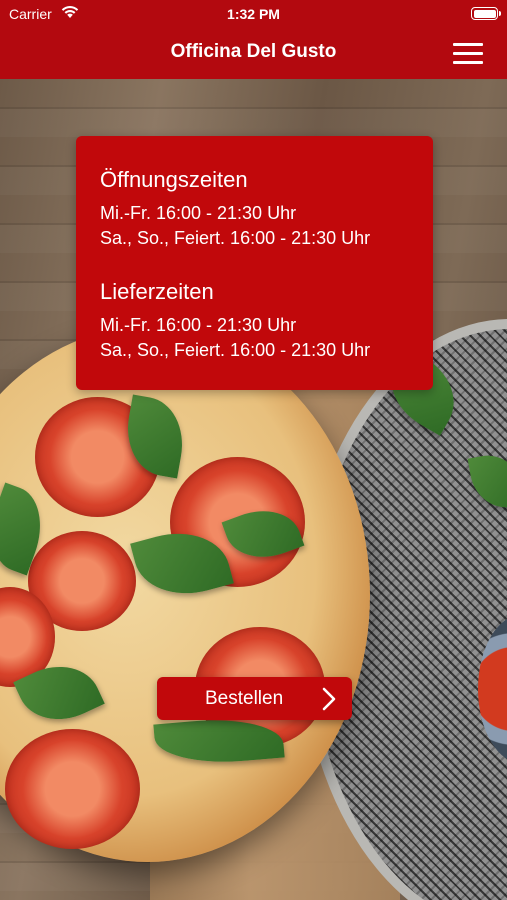  I want to click on opening-hours-line: Sa., So., Feiert. 16:00 - 21:30 Uhr, so click(235, 238).